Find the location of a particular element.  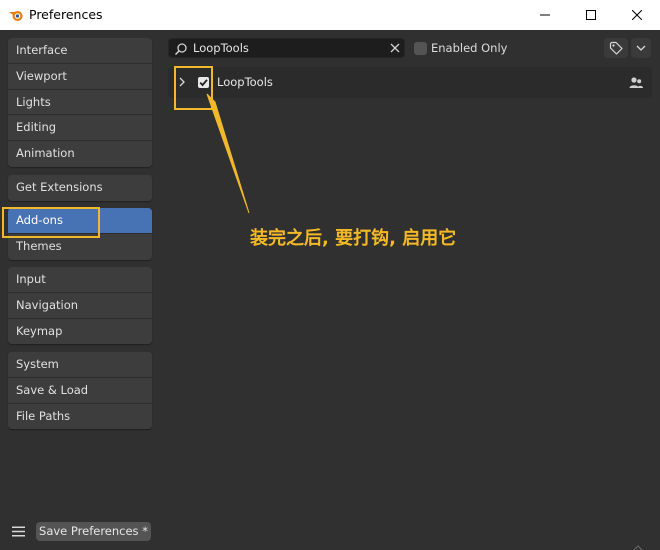

preferences-menu-button is located at coordinates (18, 531).